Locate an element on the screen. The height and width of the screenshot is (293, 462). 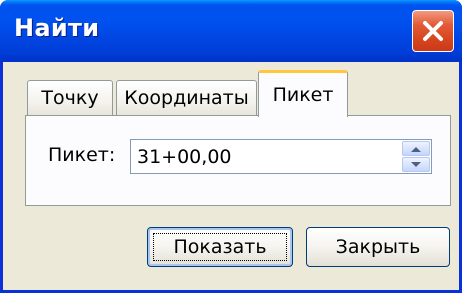
show-button-label: Показать is located at coordinates (220, 247).